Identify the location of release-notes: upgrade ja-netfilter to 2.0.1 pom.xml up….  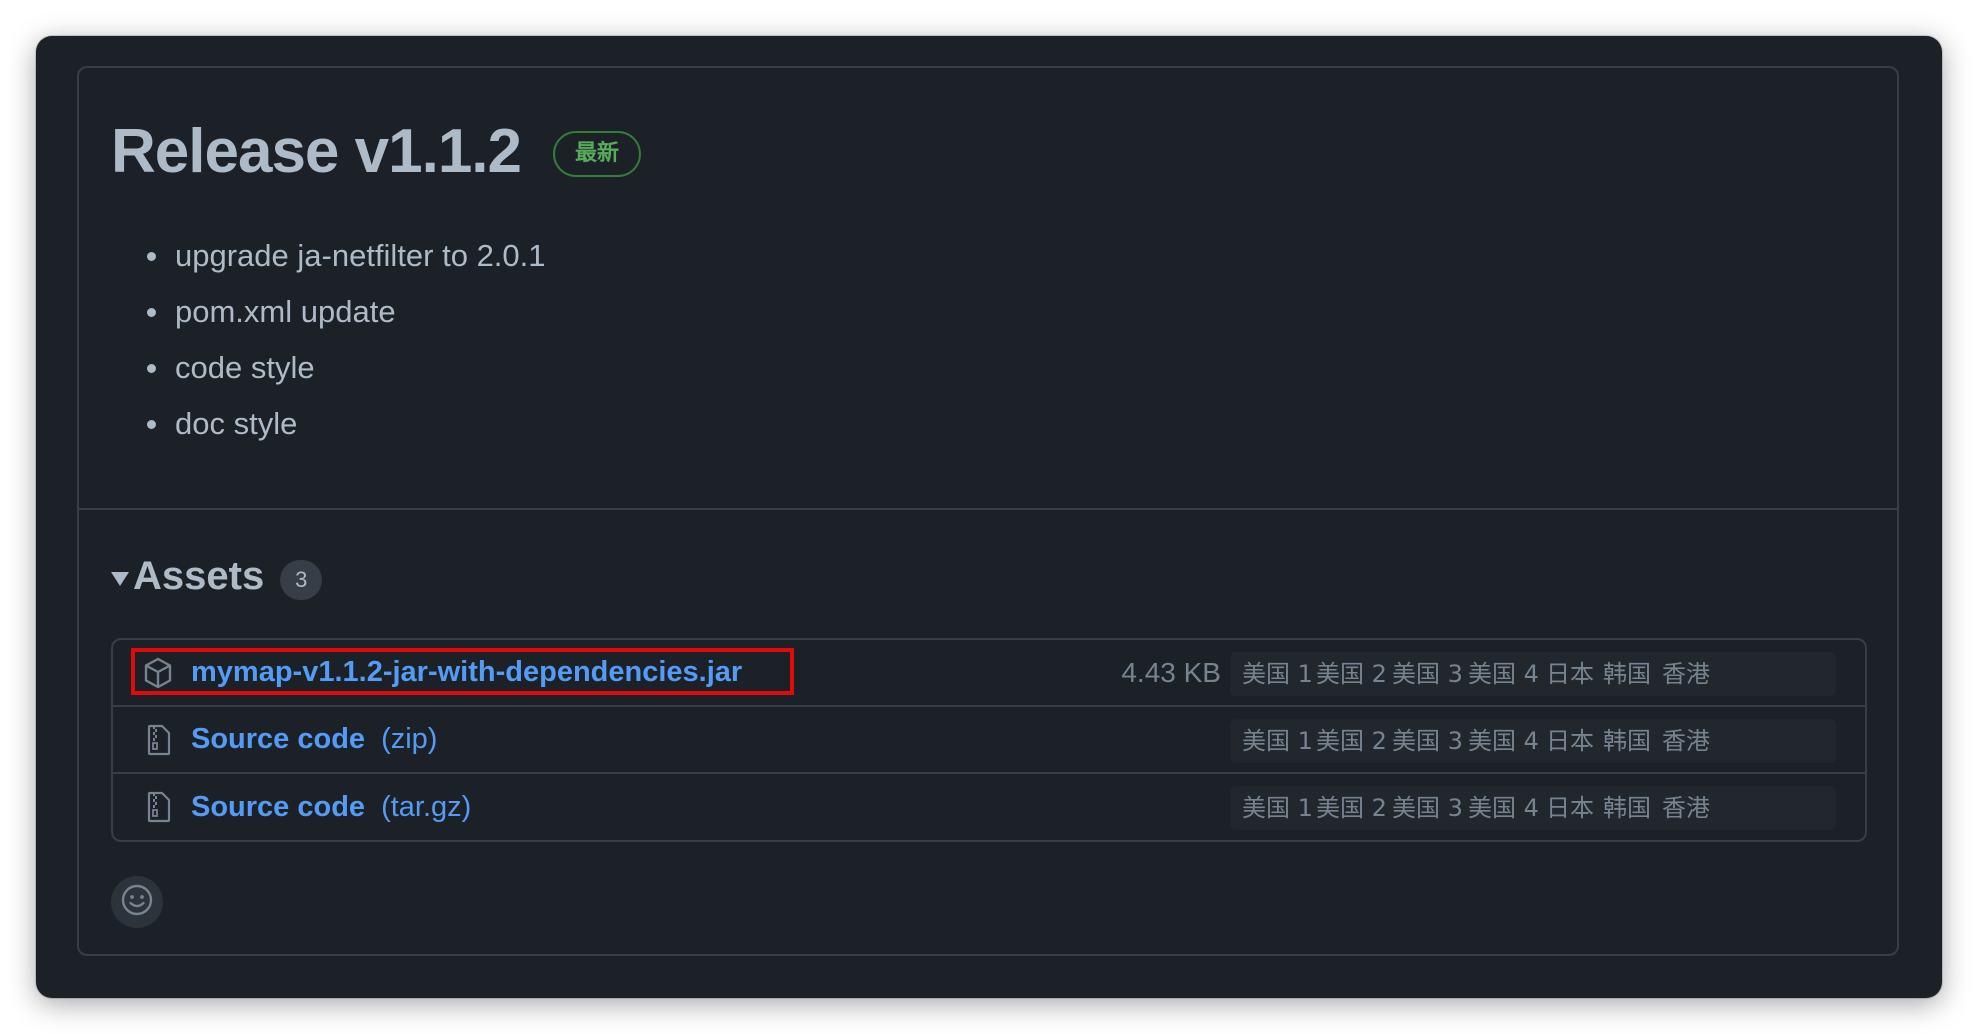
(346, 340).